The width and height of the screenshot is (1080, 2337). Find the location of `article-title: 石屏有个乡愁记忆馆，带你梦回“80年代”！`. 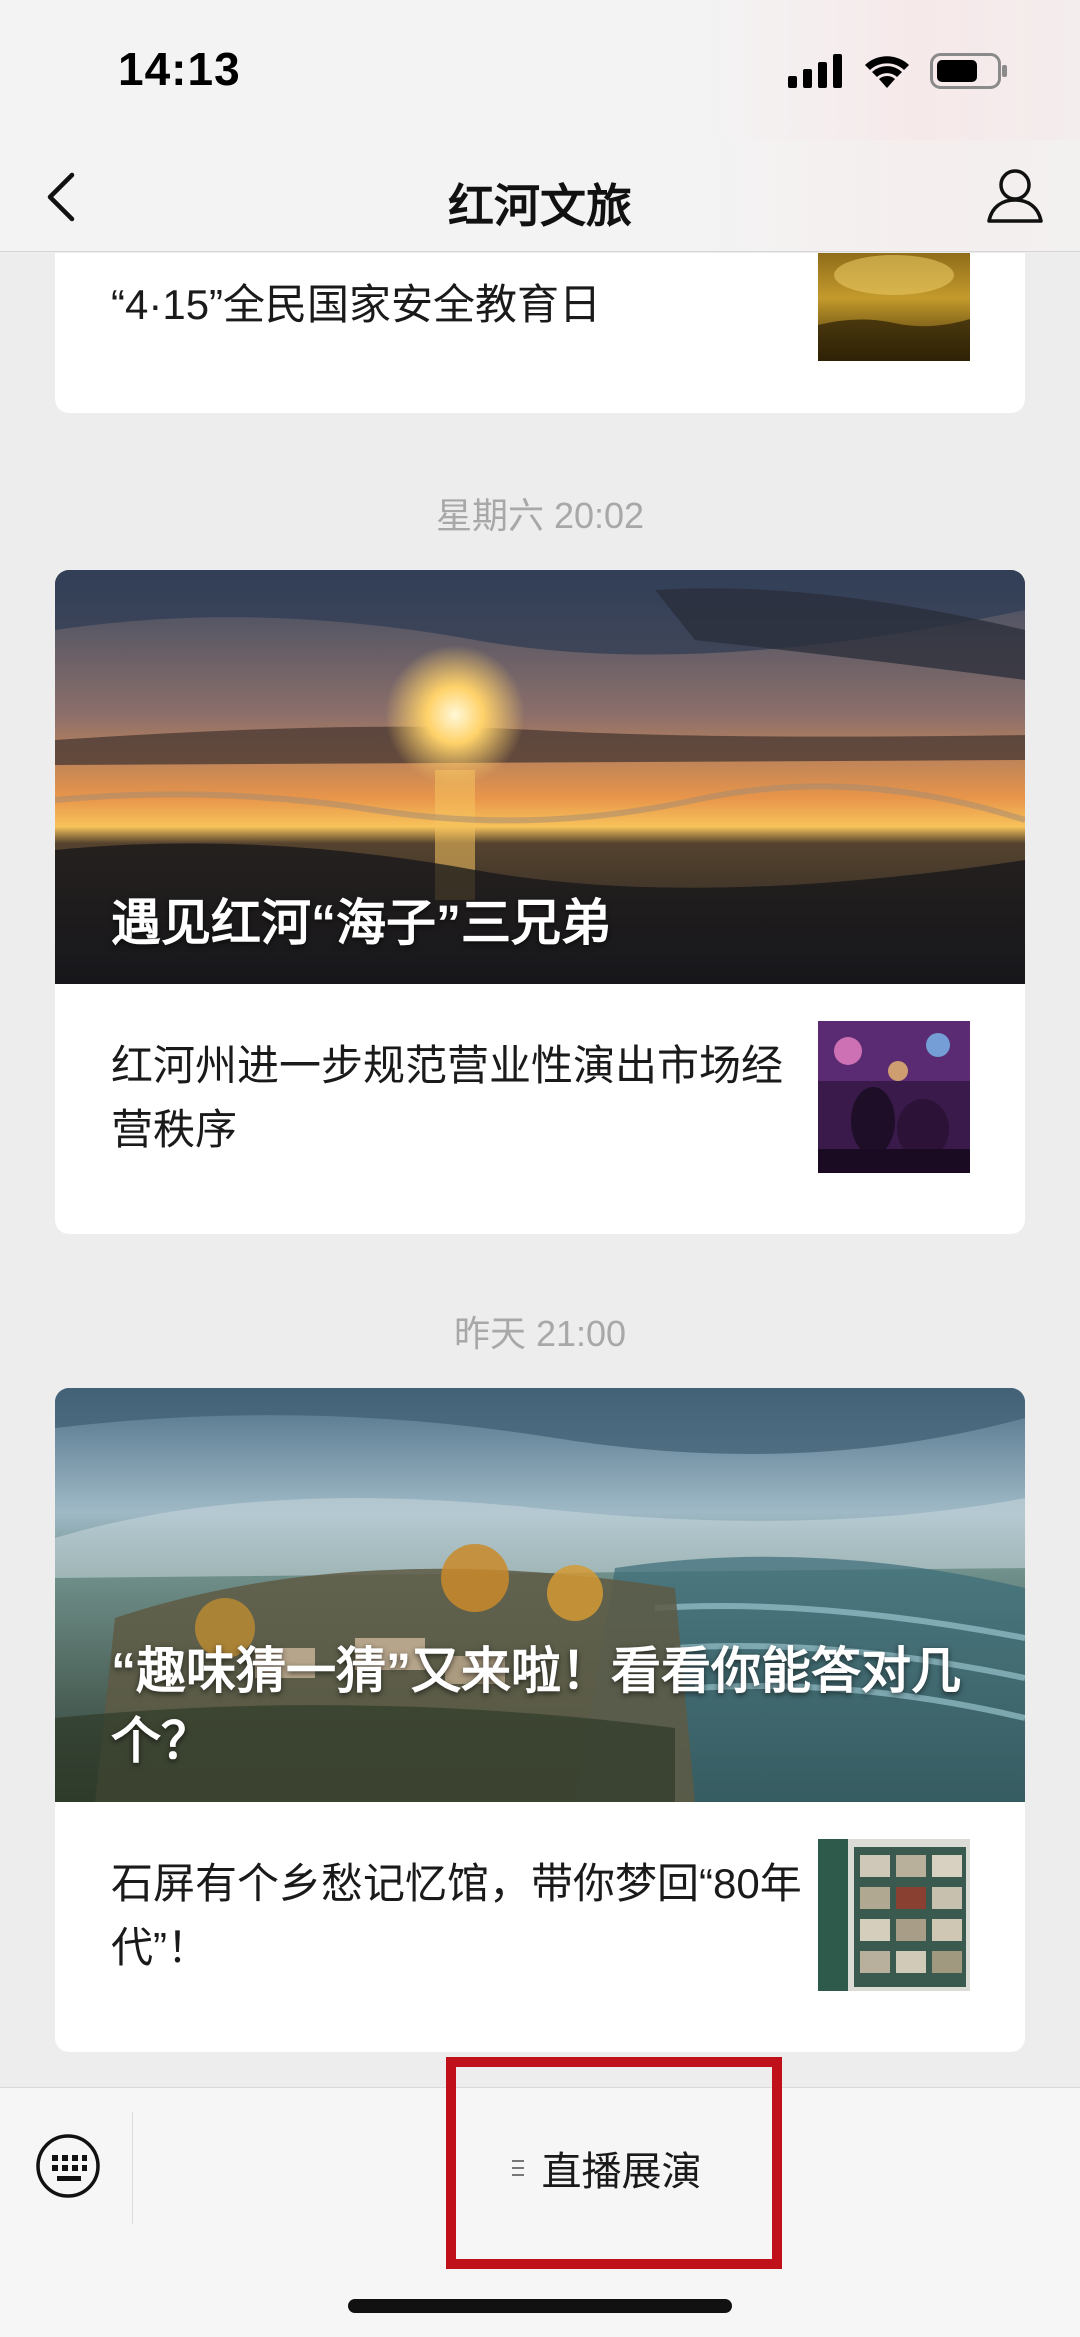

article-title: 石屏有个乡愁记忆馆，带你梦回“80年代”！ is located at coordinates (456, 1915).